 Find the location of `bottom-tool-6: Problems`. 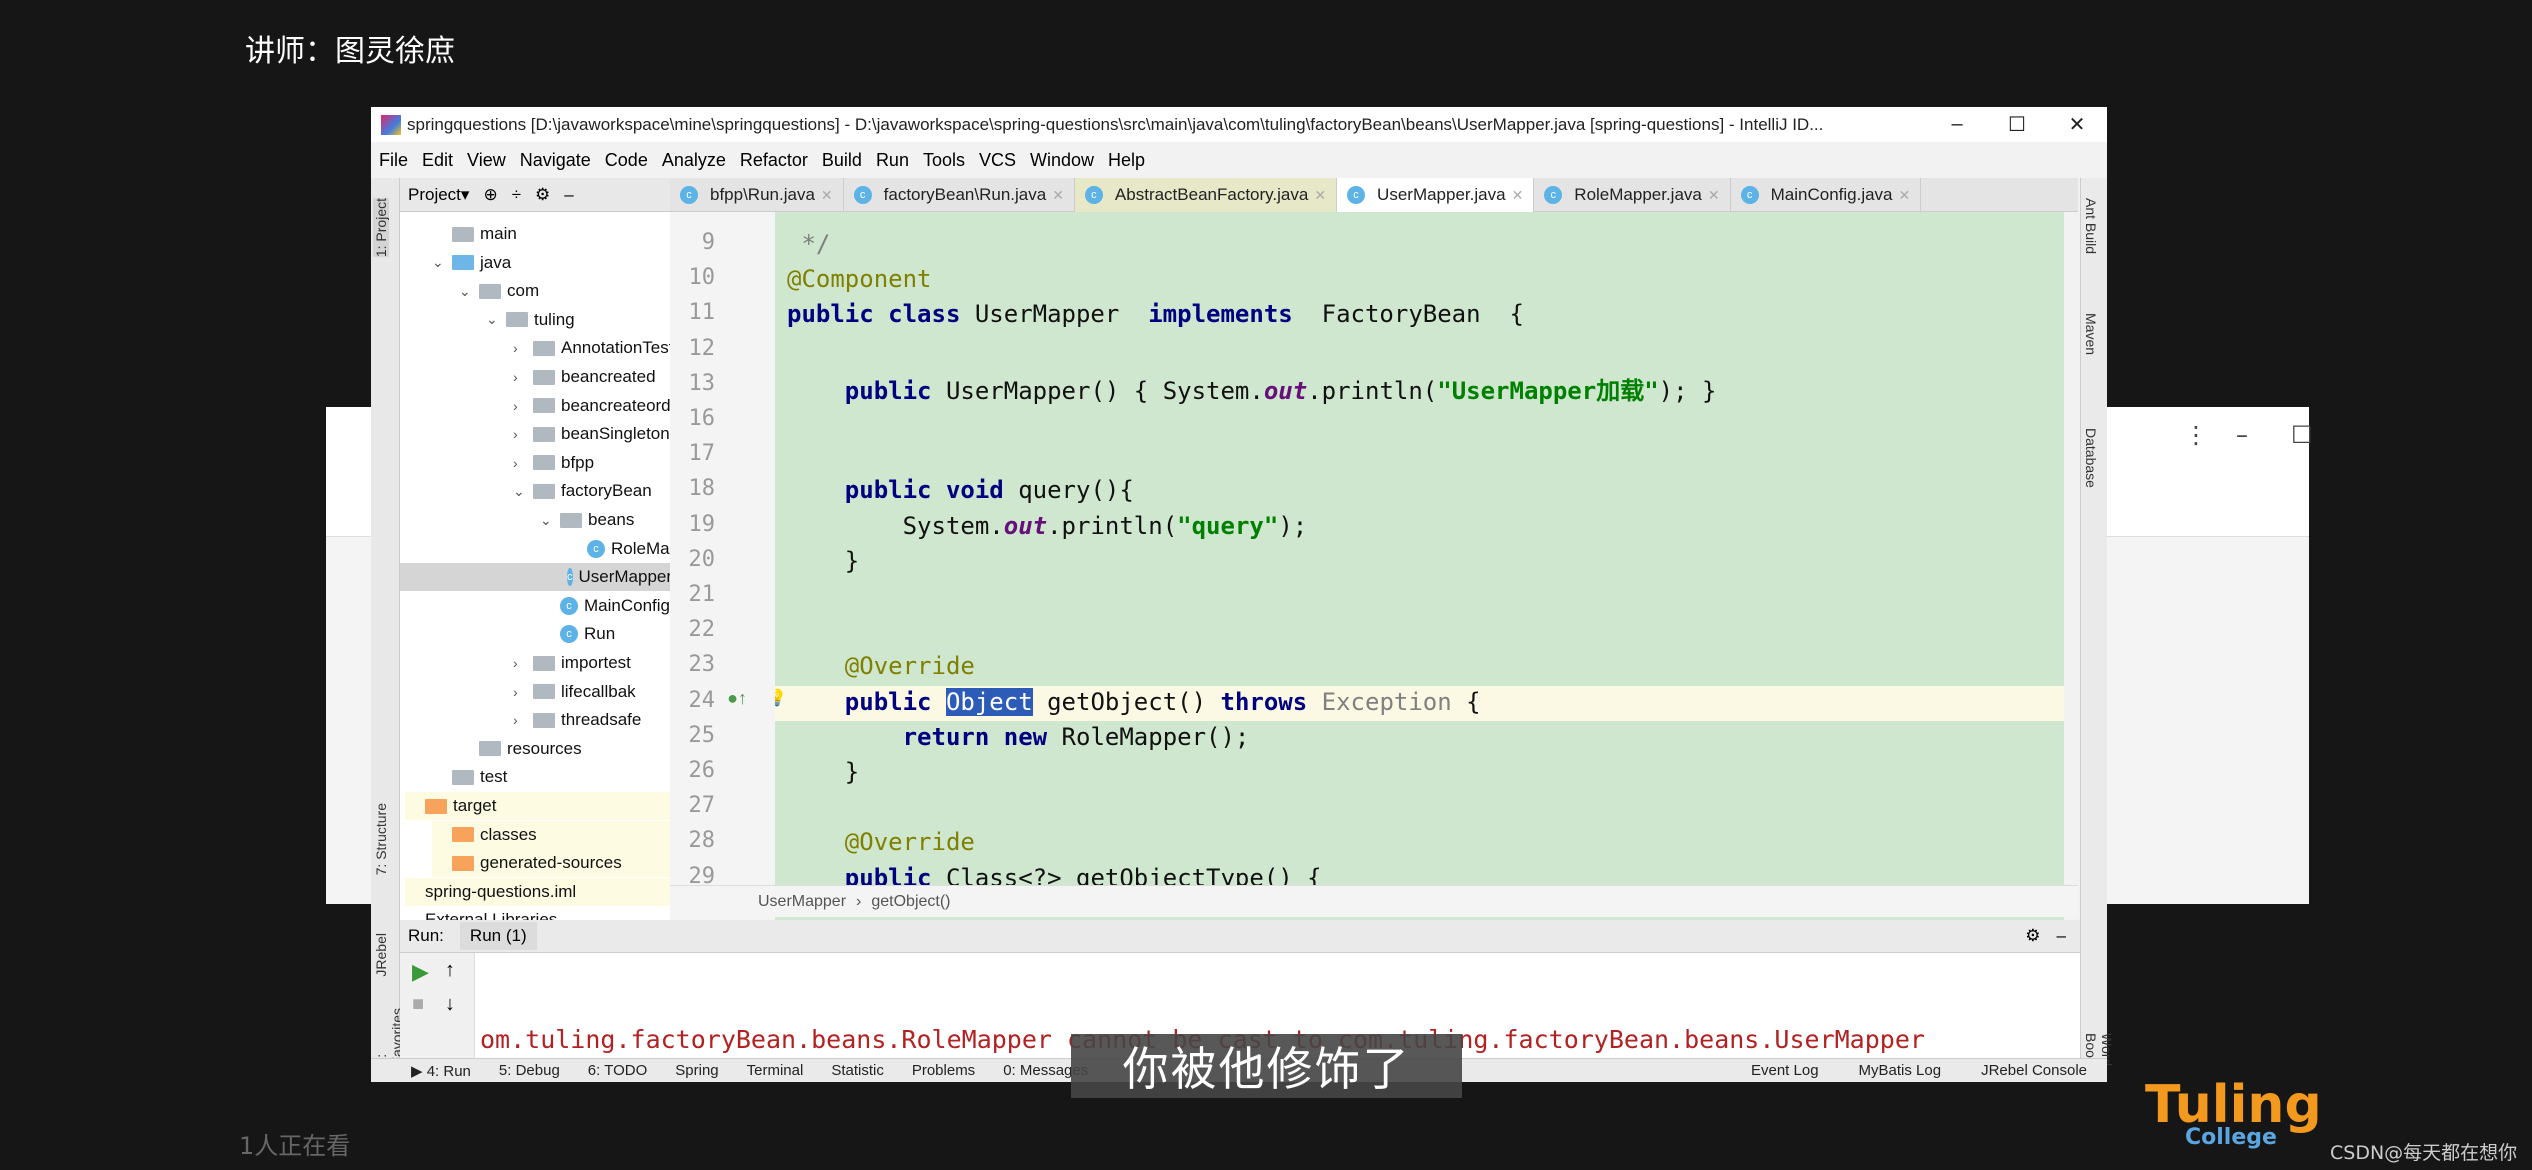

bottom-tool-6: Problems is located at coordinates (943, 1070).